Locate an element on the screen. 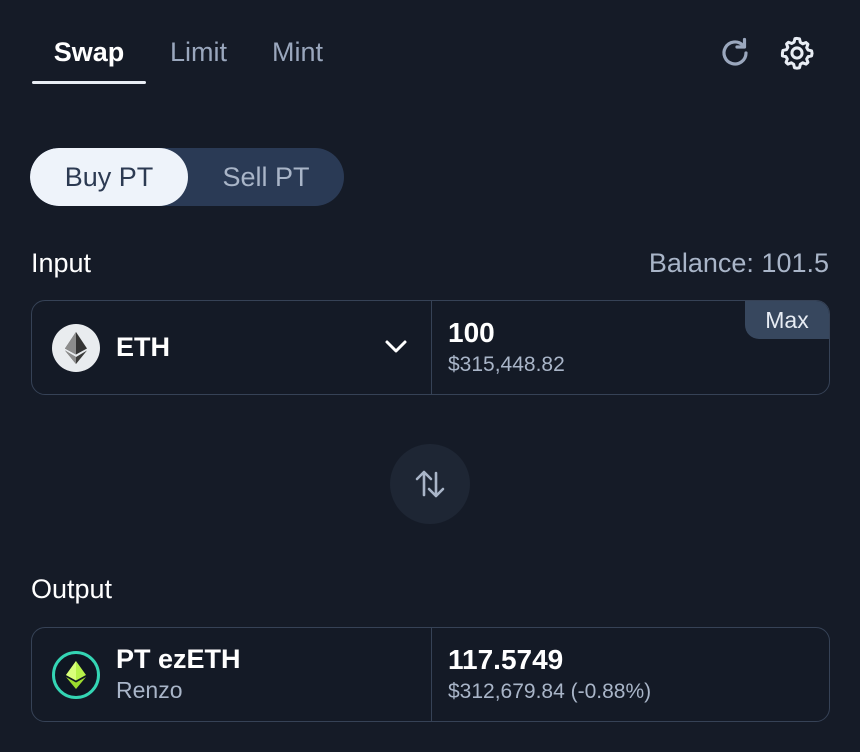 This screenshot has width=860, height=752. output-amount: 117.5749 is located at coordinates (506, 659).